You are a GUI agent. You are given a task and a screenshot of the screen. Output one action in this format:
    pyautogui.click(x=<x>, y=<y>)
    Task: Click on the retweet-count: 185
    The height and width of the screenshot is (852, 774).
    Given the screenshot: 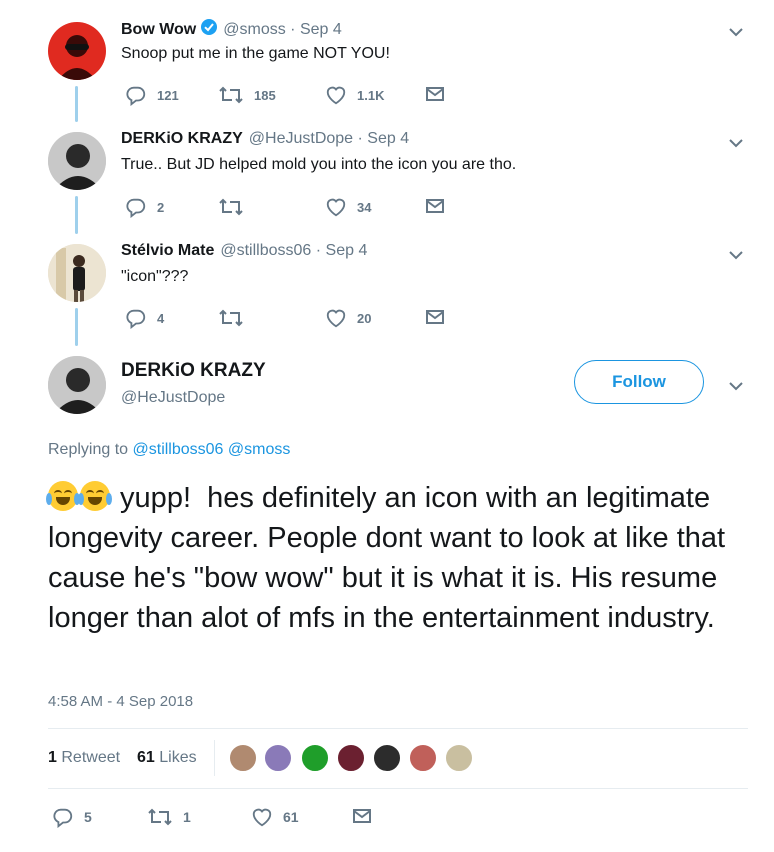 What is the action you would take?
    pyautogui.click(x=265, y=95)
    